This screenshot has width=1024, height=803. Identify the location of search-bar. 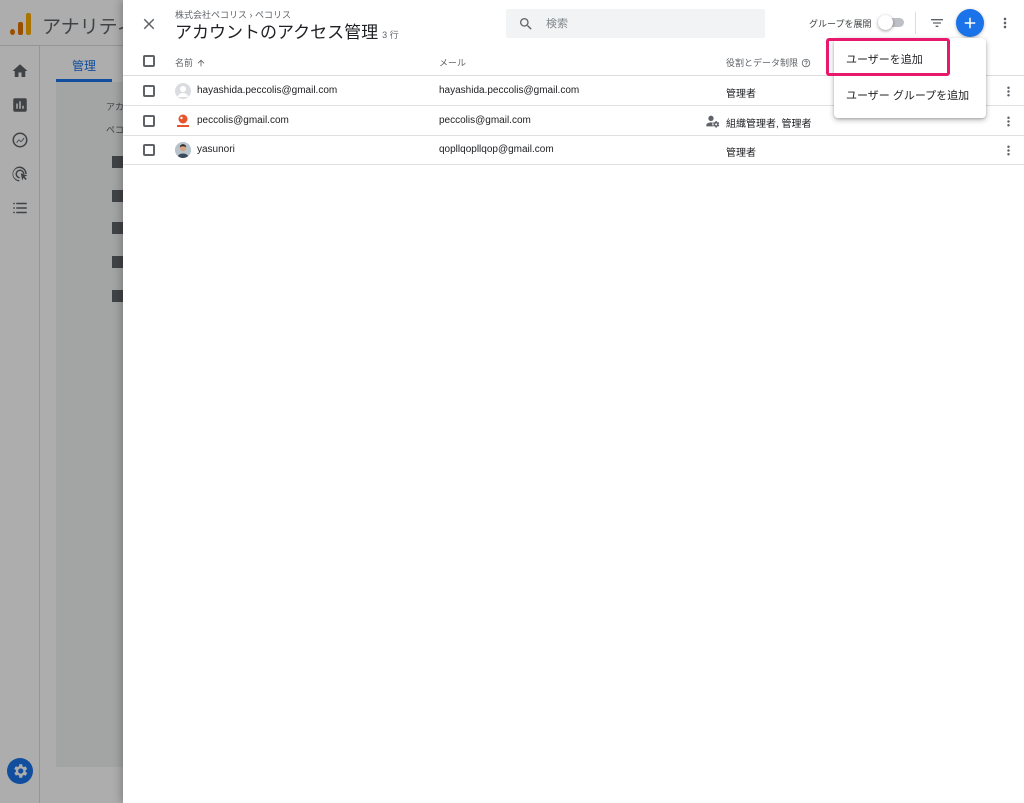
(635, 23).